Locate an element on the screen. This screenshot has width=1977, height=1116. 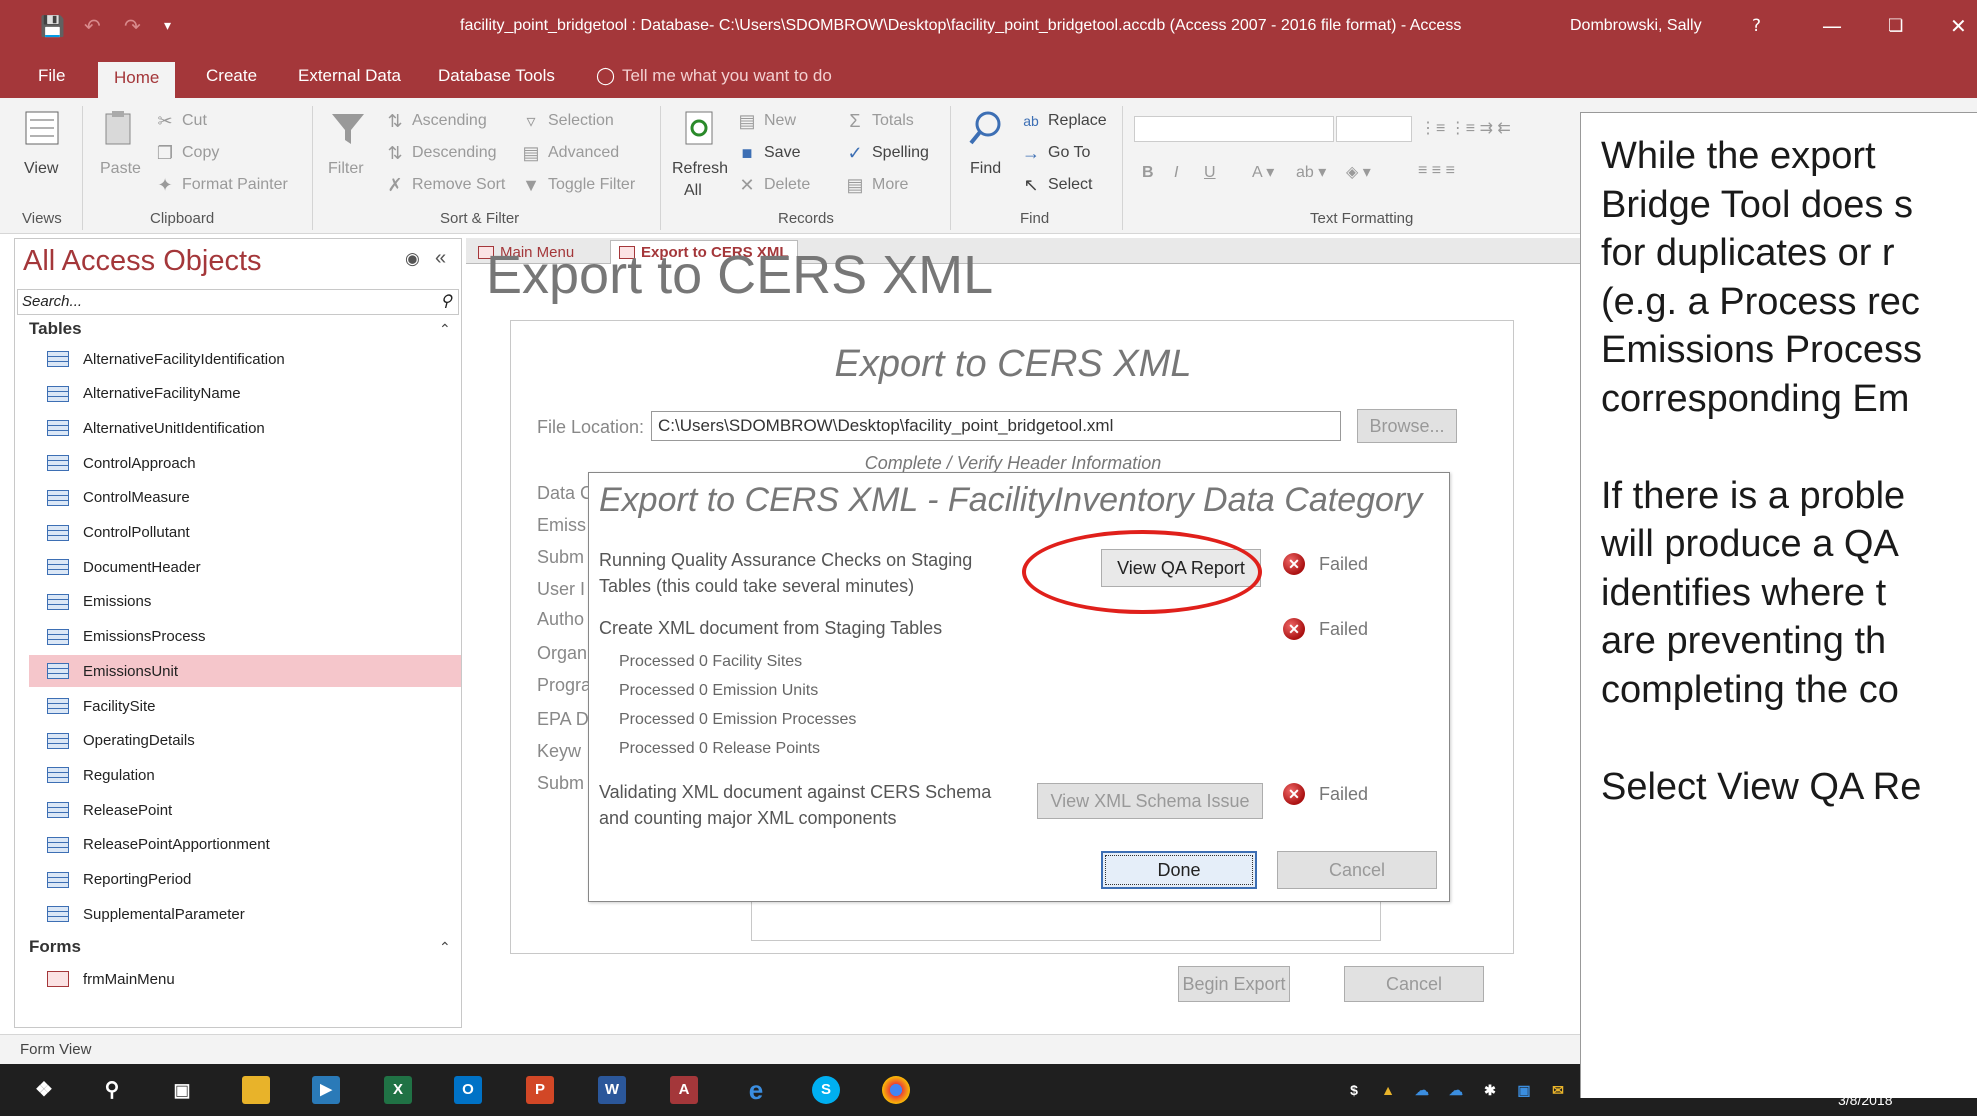
filter-button: Filter is located at coordinates (346, 169).